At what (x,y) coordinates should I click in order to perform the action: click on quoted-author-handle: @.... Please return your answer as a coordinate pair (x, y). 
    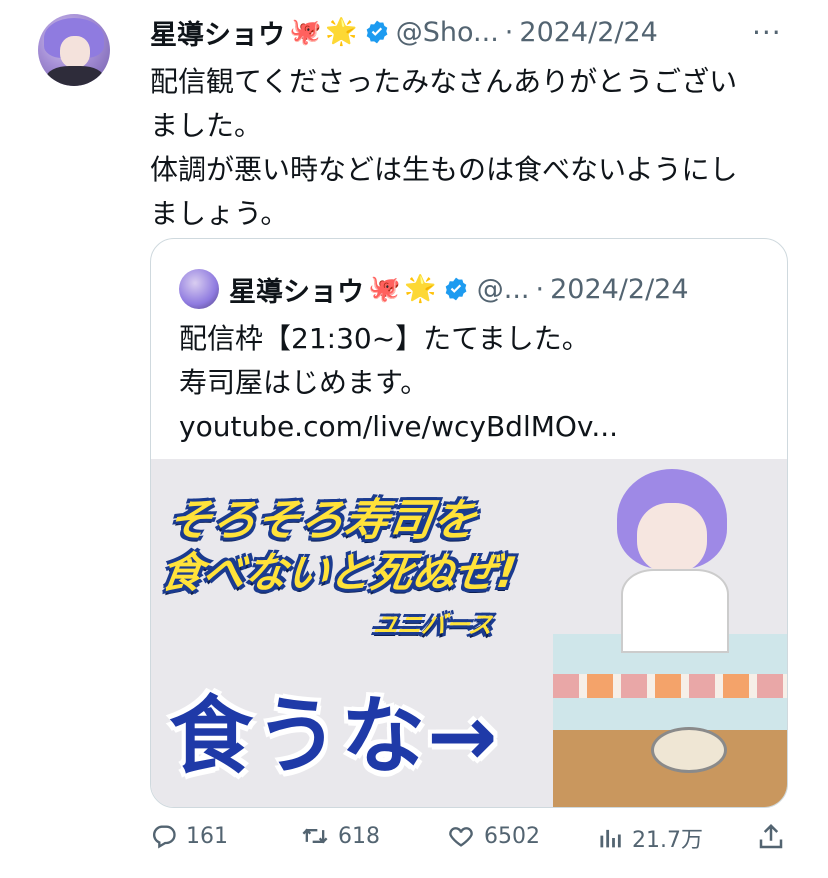
    Looking at the image, I should click on (503, 289).